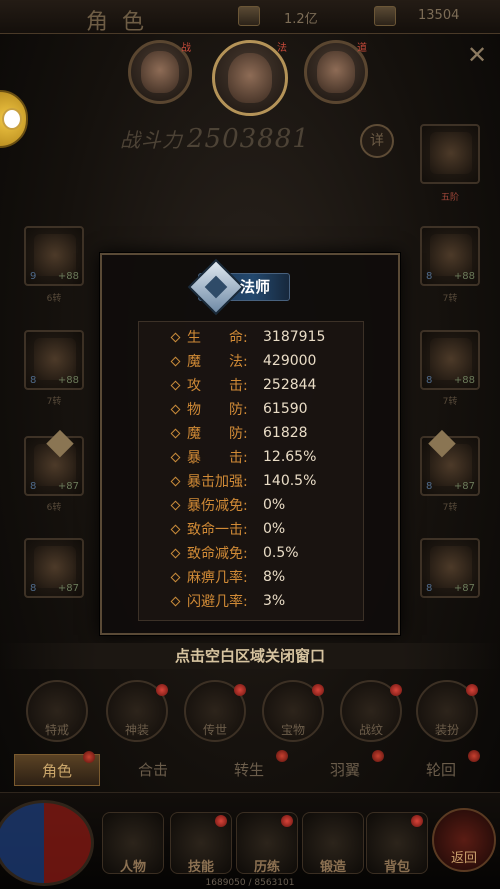  I want to click on function-divine-gear: 神装, so click(137, 711).